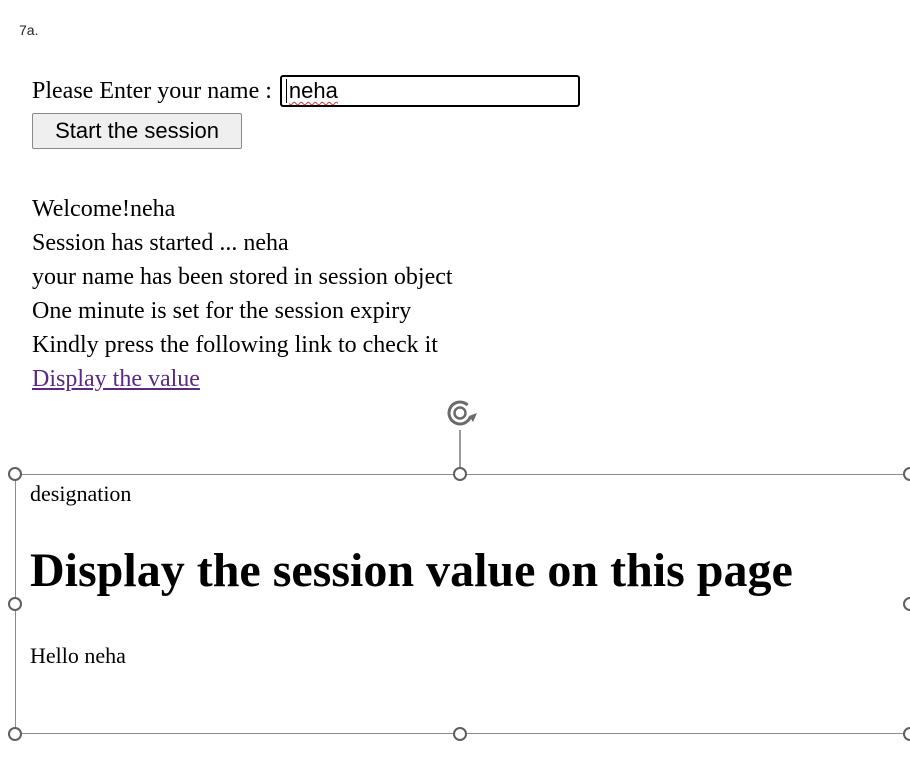  I want to click on name-form-row: Please Enter your name : neha, so click(306, 91).